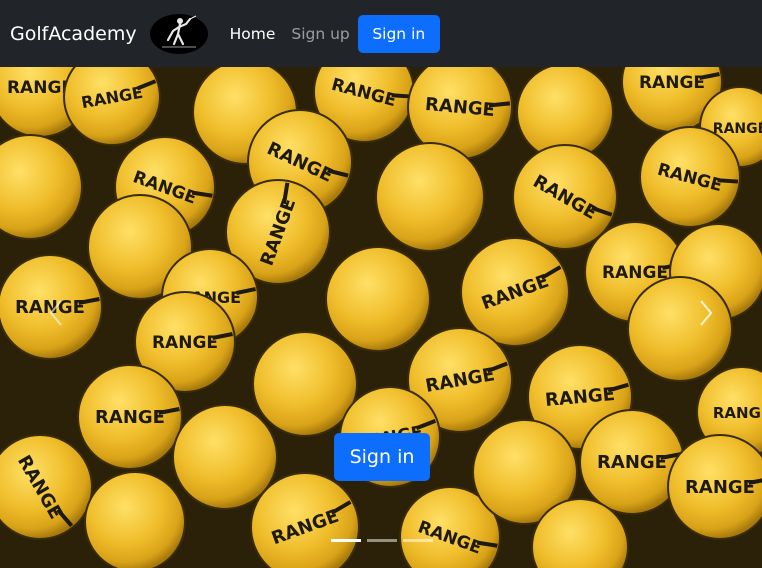 The width and height of the screenshot is (762, 568). I want to click on chevron-right-icon, so click(706, 313).